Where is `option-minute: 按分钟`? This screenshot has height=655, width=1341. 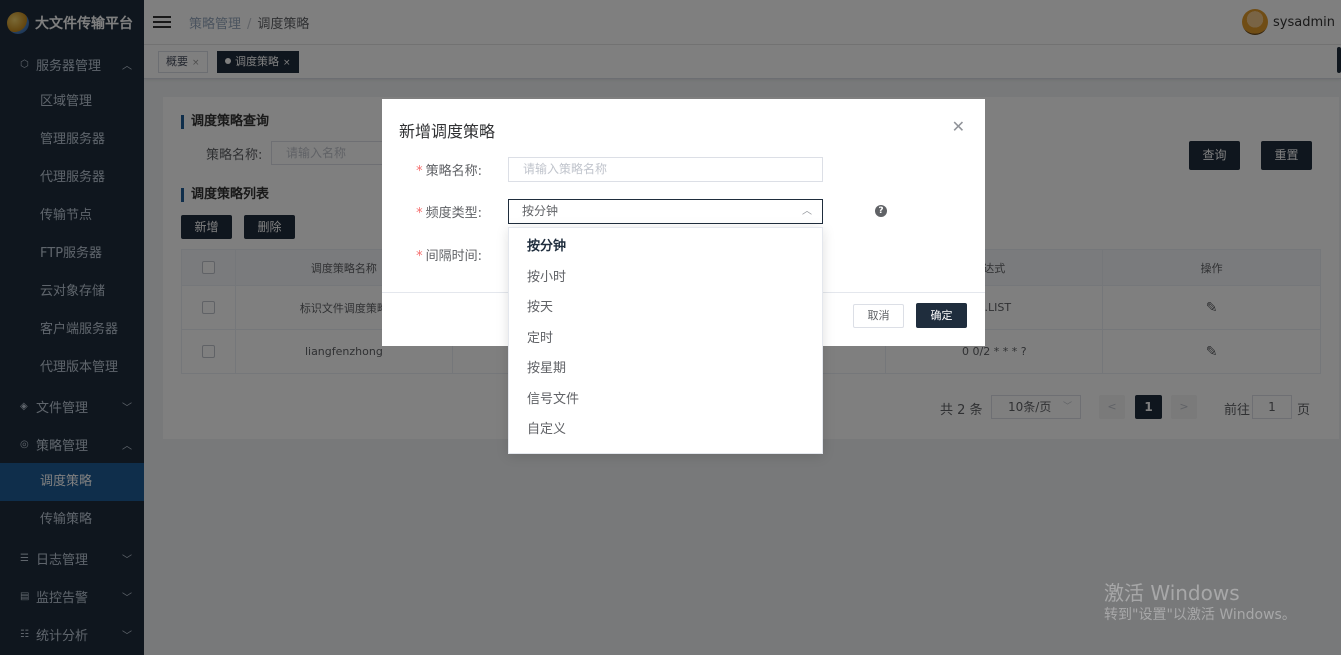
option-minute: 按分钟 is located at coordinates (665, 247).